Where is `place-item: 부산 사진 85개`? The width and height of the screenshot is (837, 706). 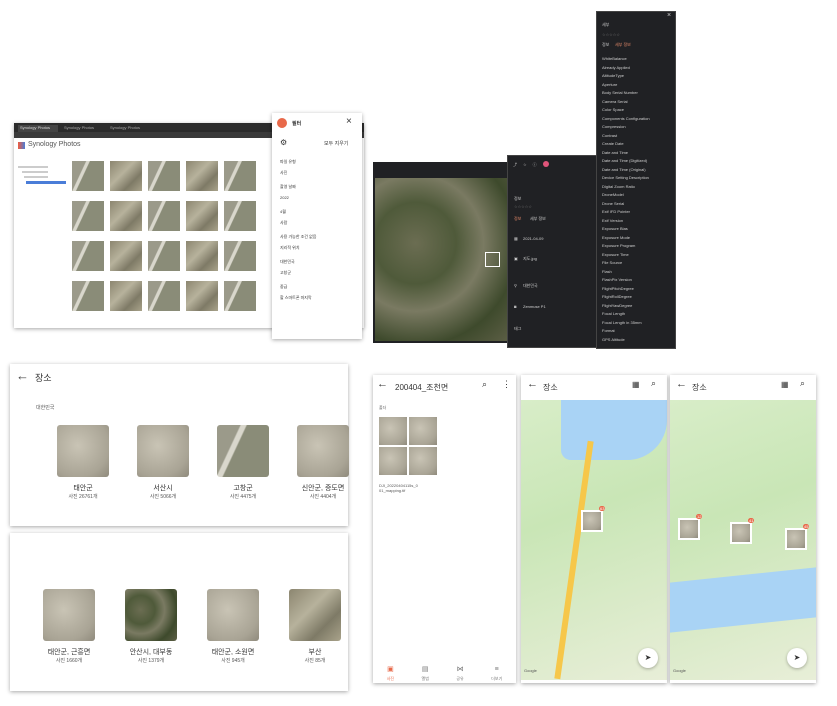
place-item: 부산 사진 85개 is located at coordinates (315, 626).